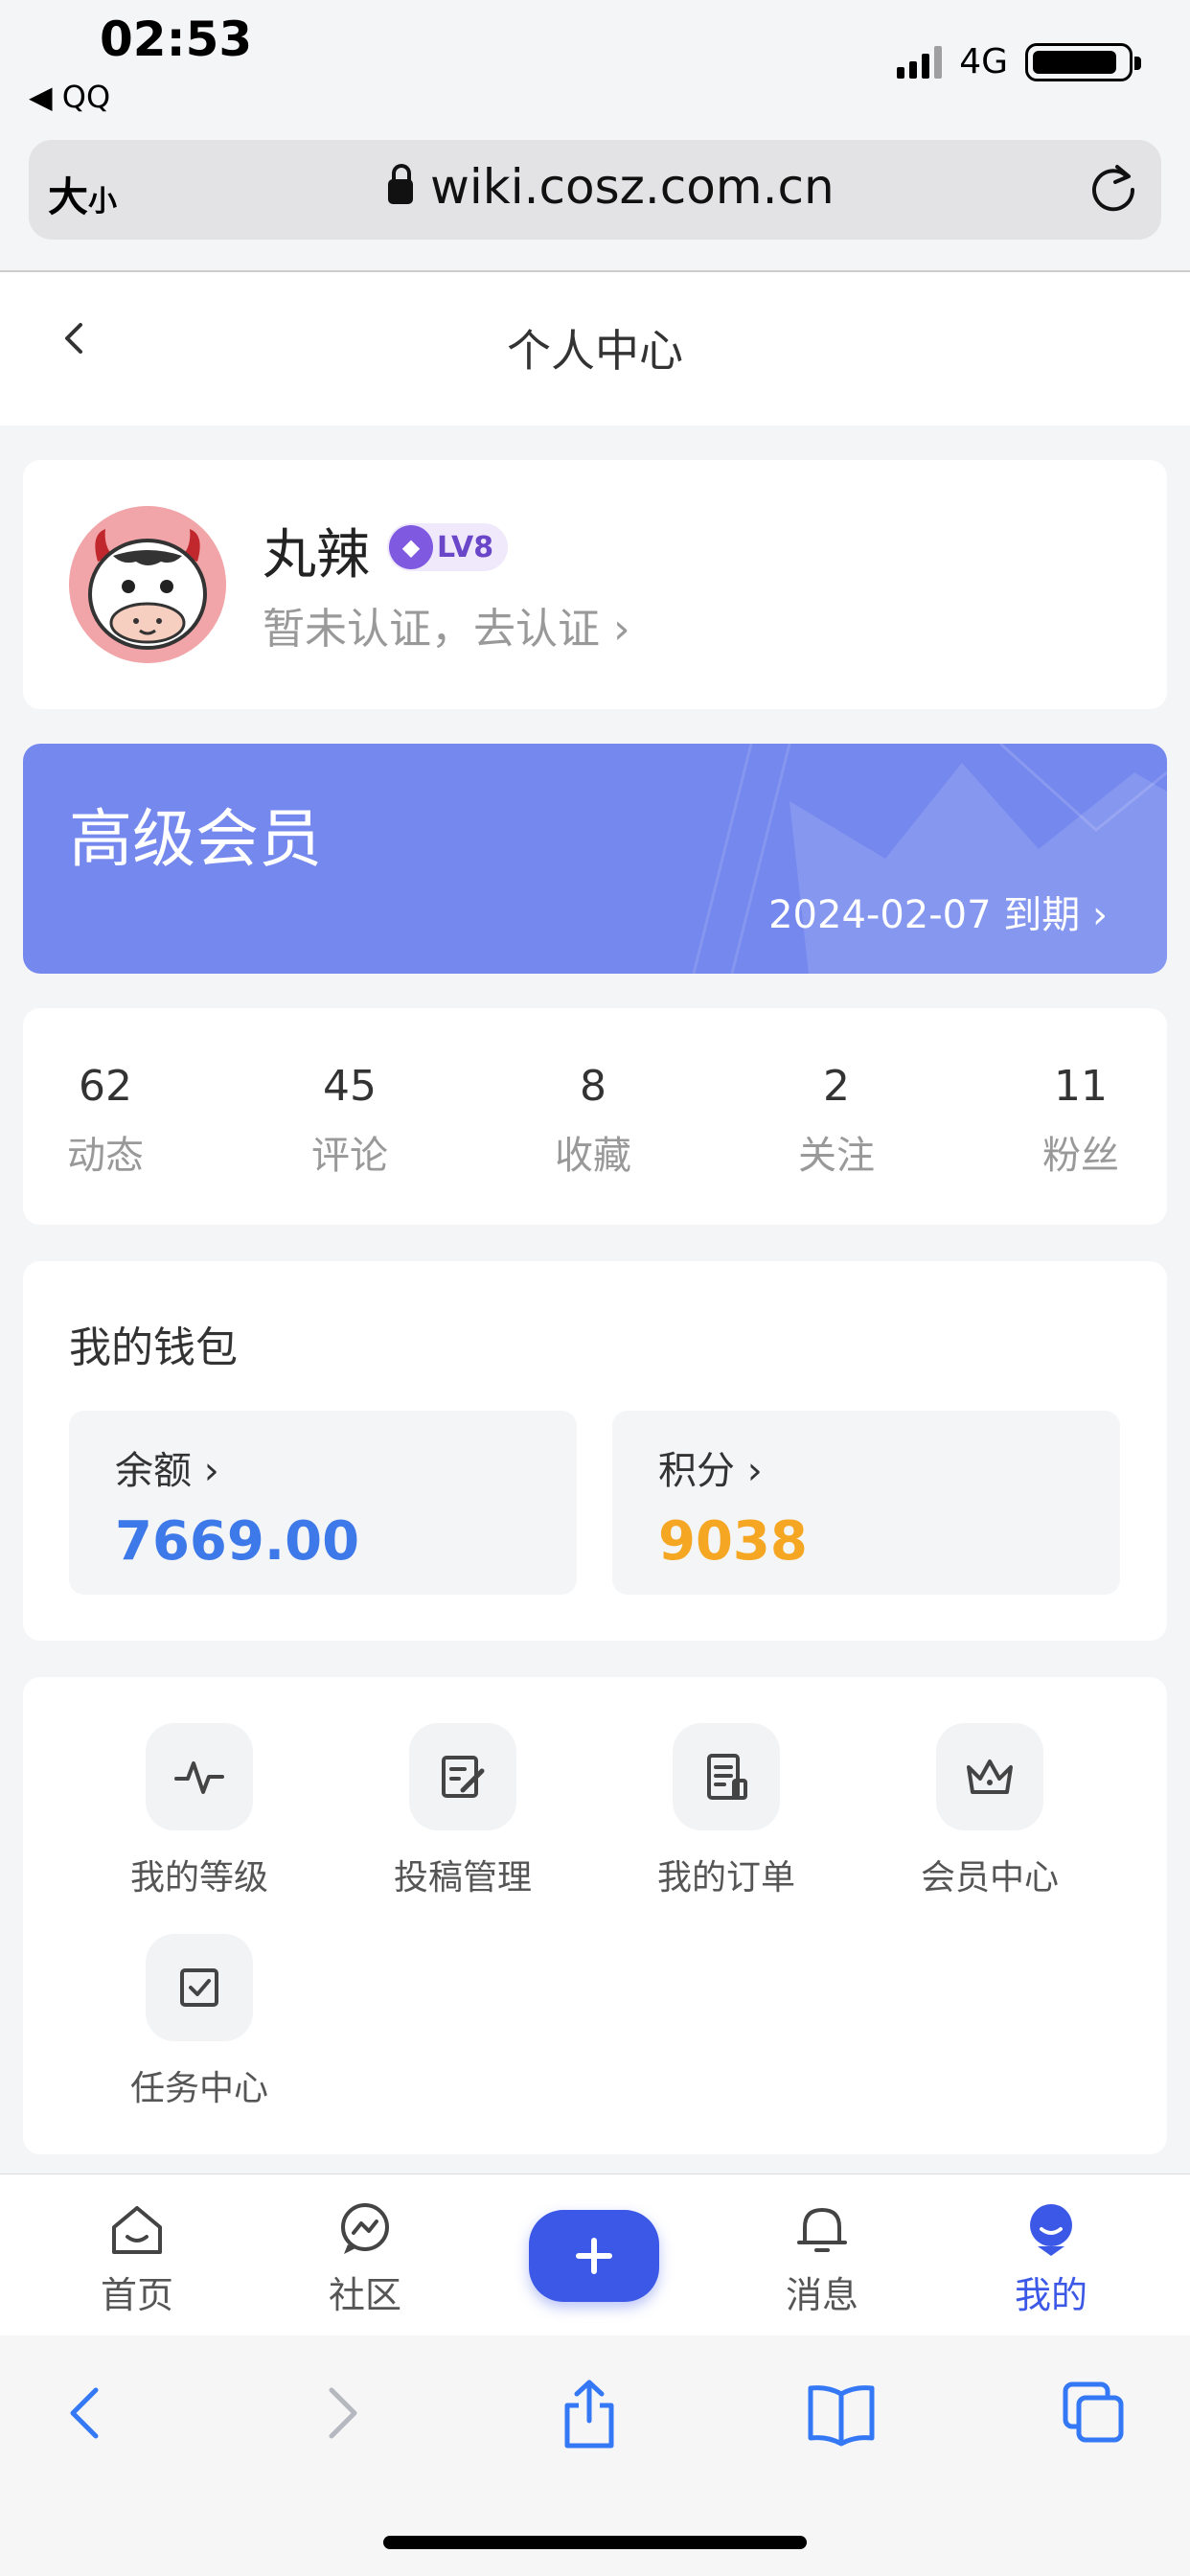  I want to click on membership-expire: 2024-02-07 到期 ›, so click(938, 911).